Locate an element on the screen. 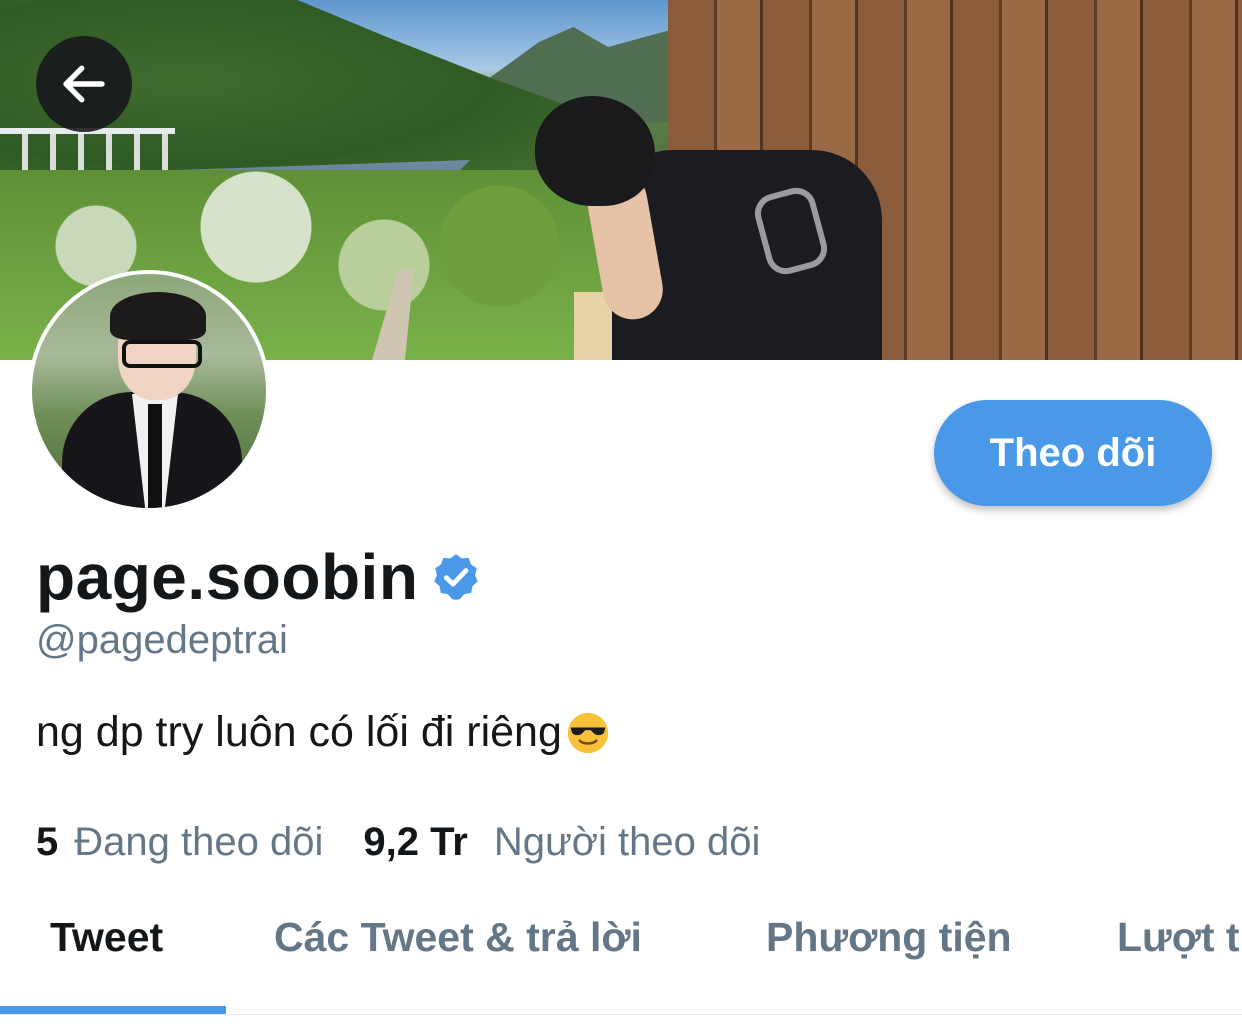 Image resolution: width=1242 pixels, height=1031 pixels. arrow-left-icon is located at coordinates (84, 84).